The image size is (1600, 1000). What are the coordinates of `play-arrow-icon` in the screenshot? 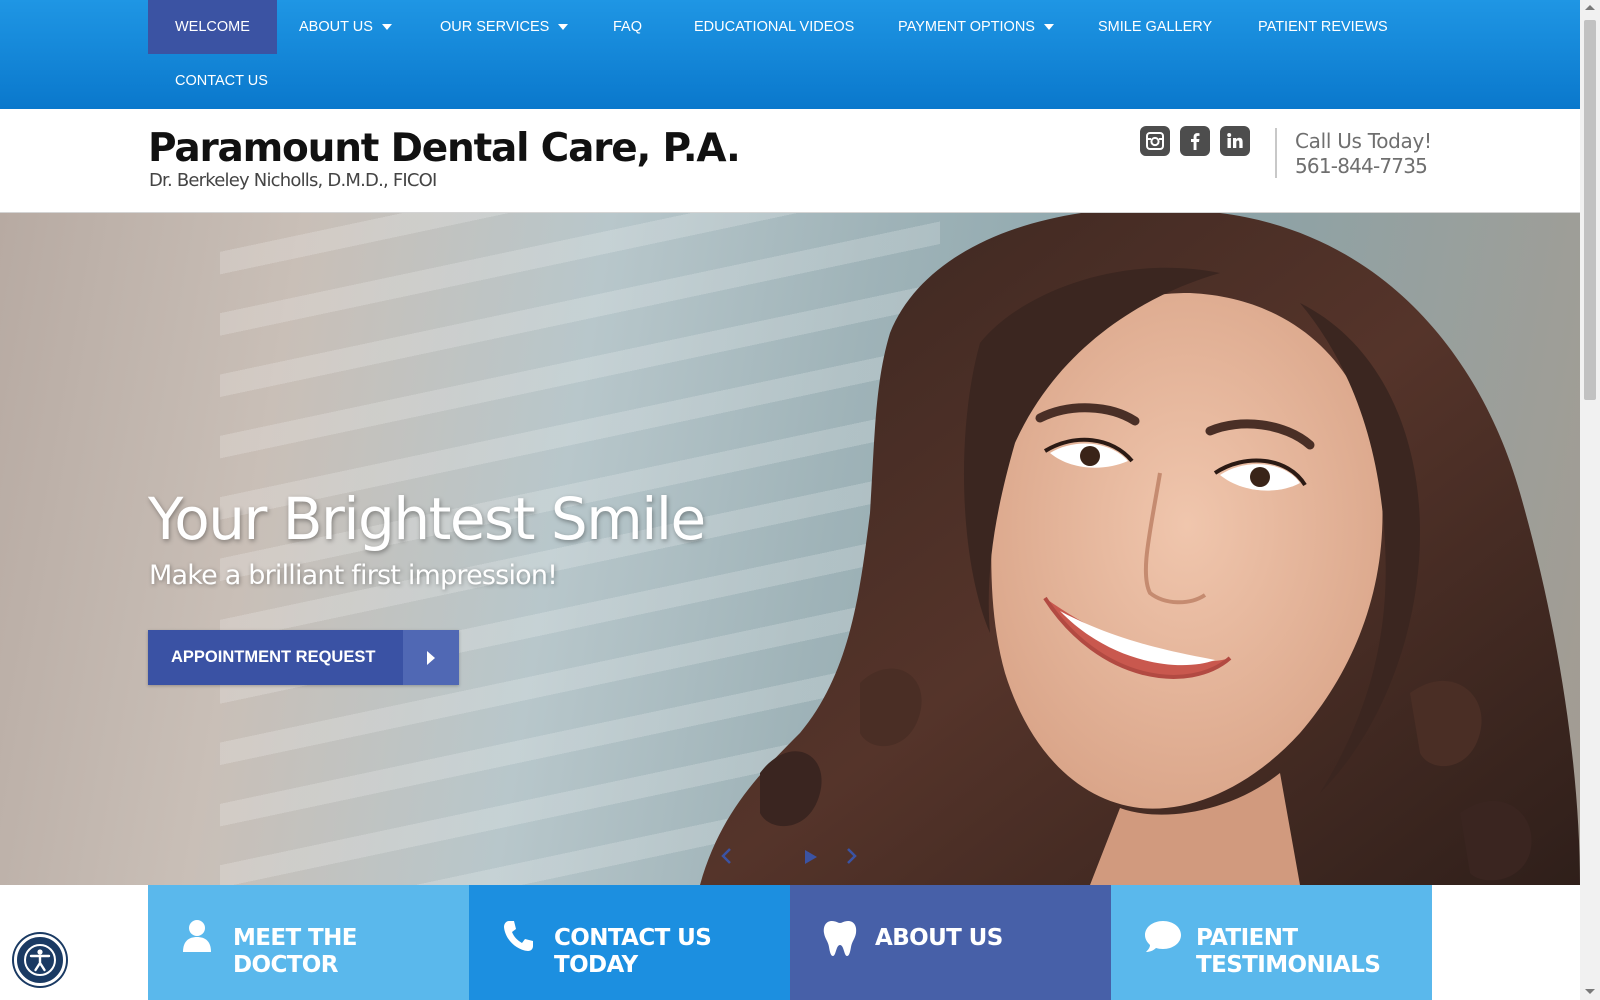 It's located at (431, 657).